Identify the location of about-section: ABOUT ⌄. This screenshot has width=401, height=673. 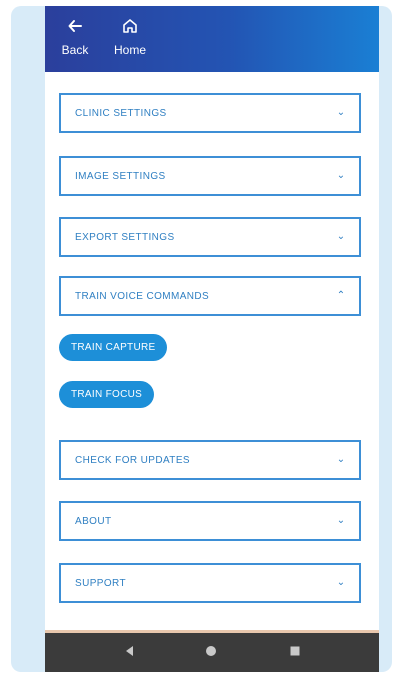
(210, 521).